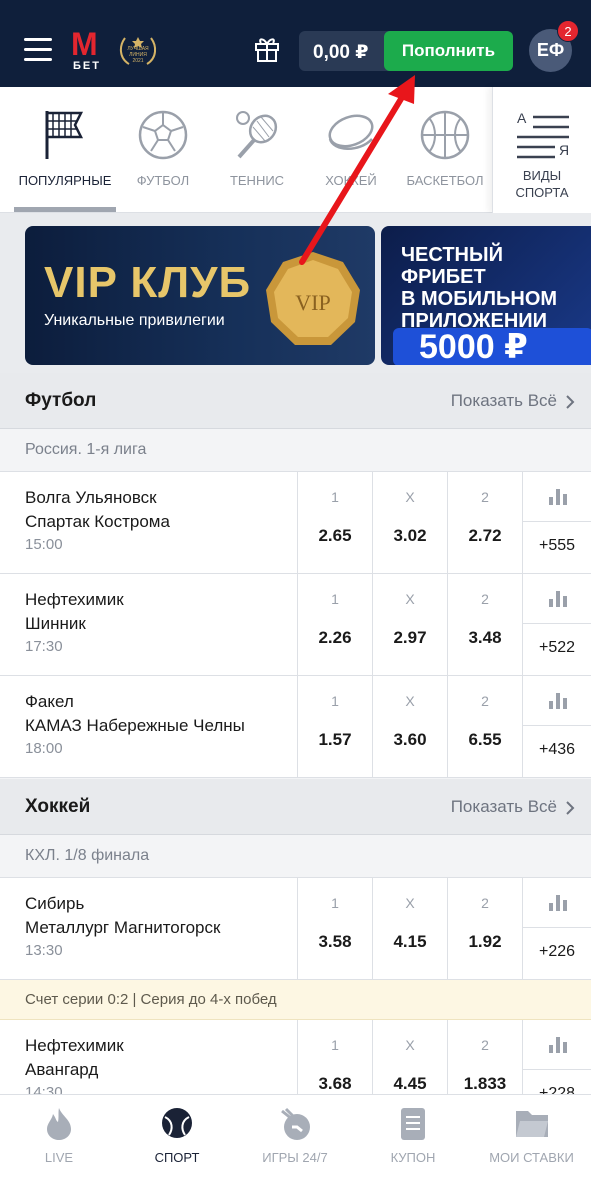 Image resolution: width=591 pixels, height=1192 pixels. Describe the element at coordinates (485, 1083) in the screenshot. I see `odd-value: 1.833` at that location.